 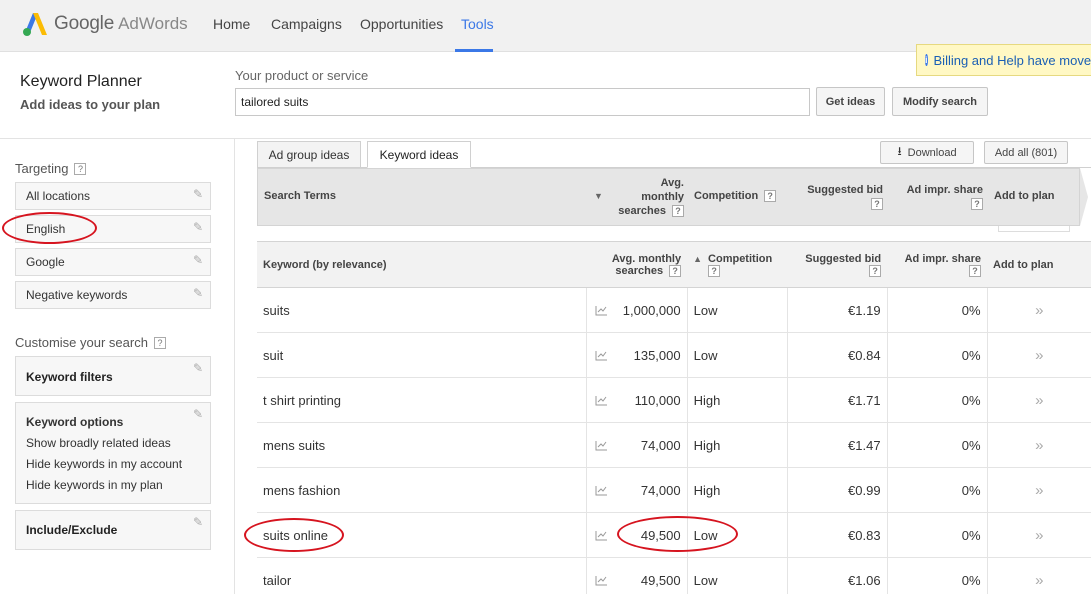 I want to click on targeting-negative-keywords: Negative keywords ✎, so click(x=113, y=295).